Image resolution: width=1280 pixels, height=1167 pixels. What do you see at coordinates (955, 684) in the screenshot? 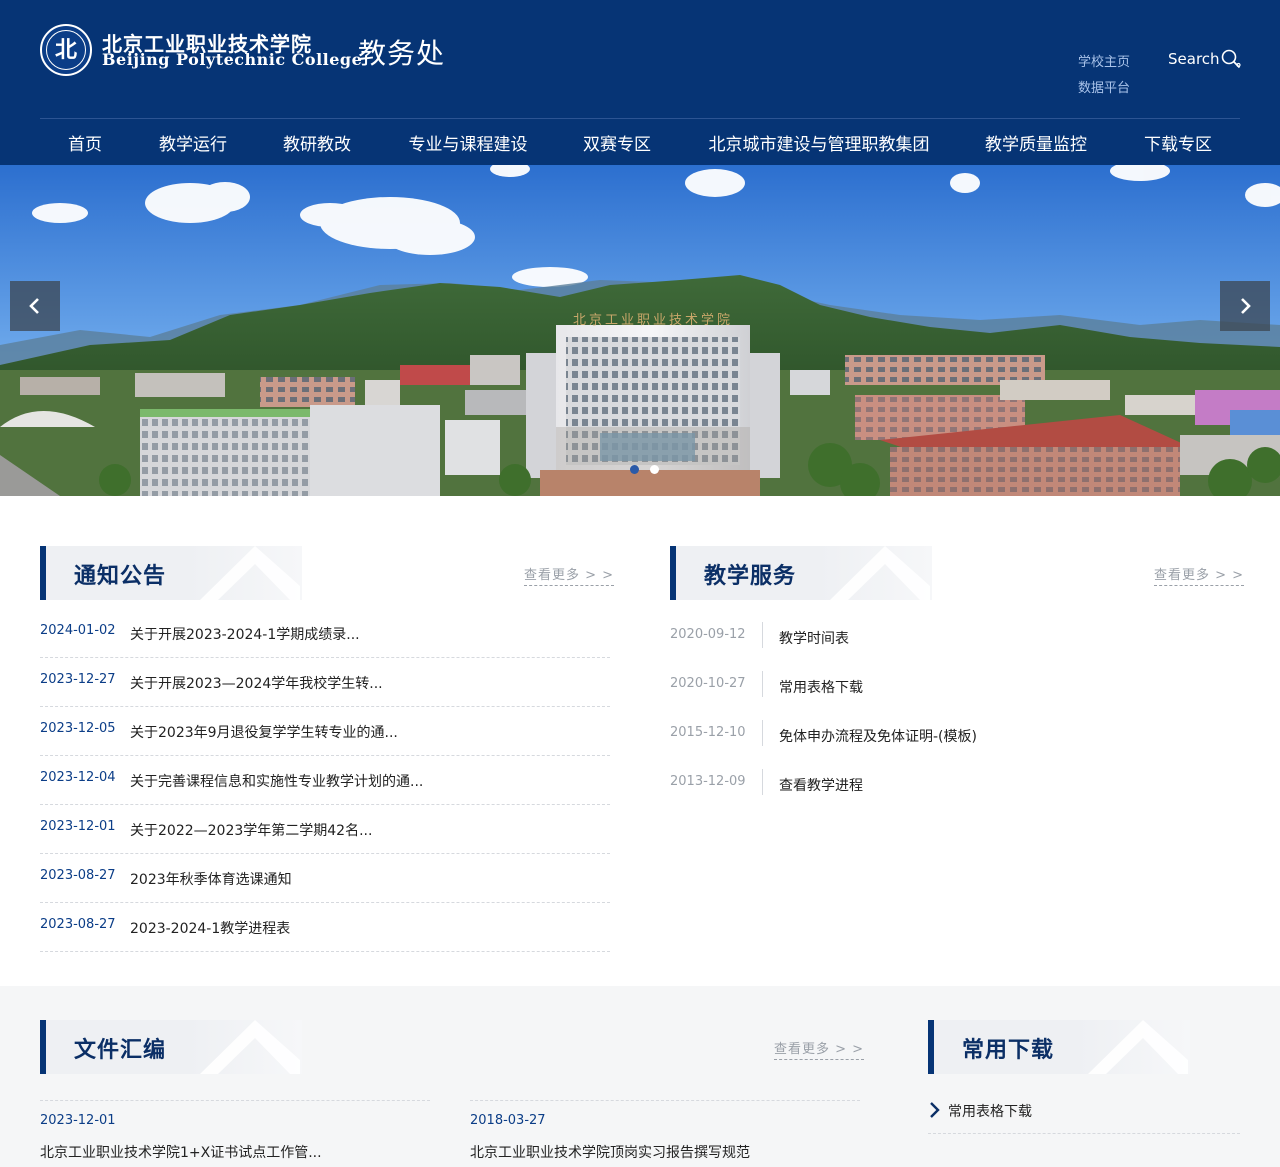
I see `service-row: 2020-10-27 常用表格下载` at bounding box center [955, 684].